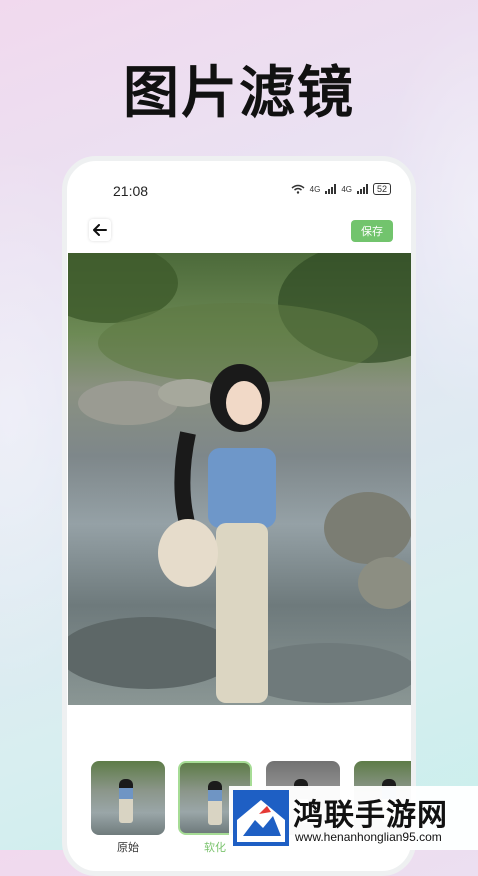  Describe the element at coordinates (239, 183) in the screenshot. I see `status-bar: 21:08 4G 4G 52` at that location.